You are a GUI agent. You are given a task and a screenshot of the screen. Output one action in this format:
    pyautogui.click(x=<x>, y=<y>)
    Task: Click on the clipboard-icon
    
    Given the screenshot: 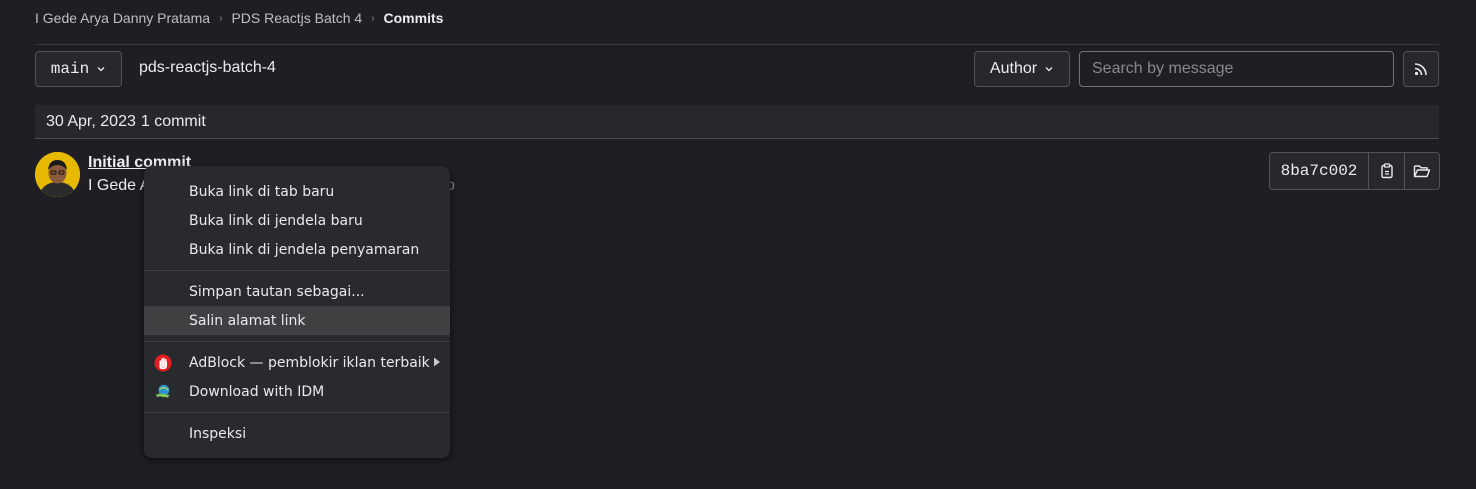 What is the action you would take?
    pyautogui.click(x=1386, y=171)
    